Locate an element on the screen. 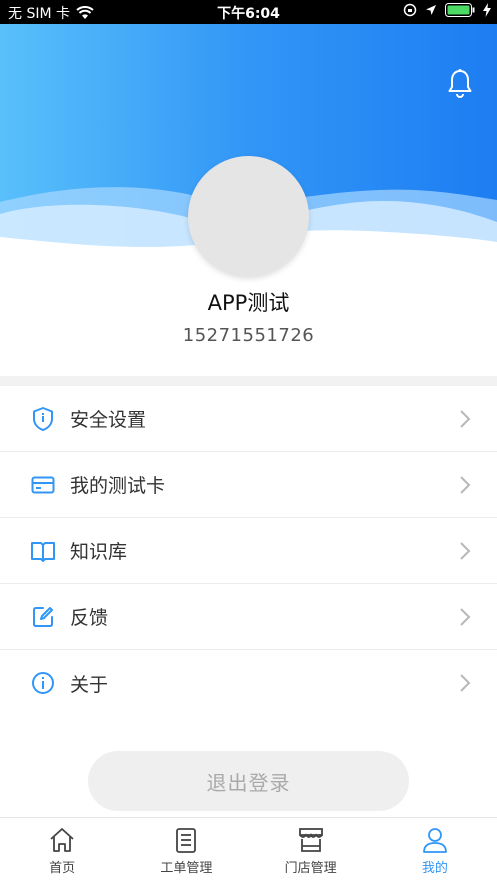 Image resolution: width=497 pixels, height=883 pixels. tab-label: 工单管理 is located at coordinates (186, 868).